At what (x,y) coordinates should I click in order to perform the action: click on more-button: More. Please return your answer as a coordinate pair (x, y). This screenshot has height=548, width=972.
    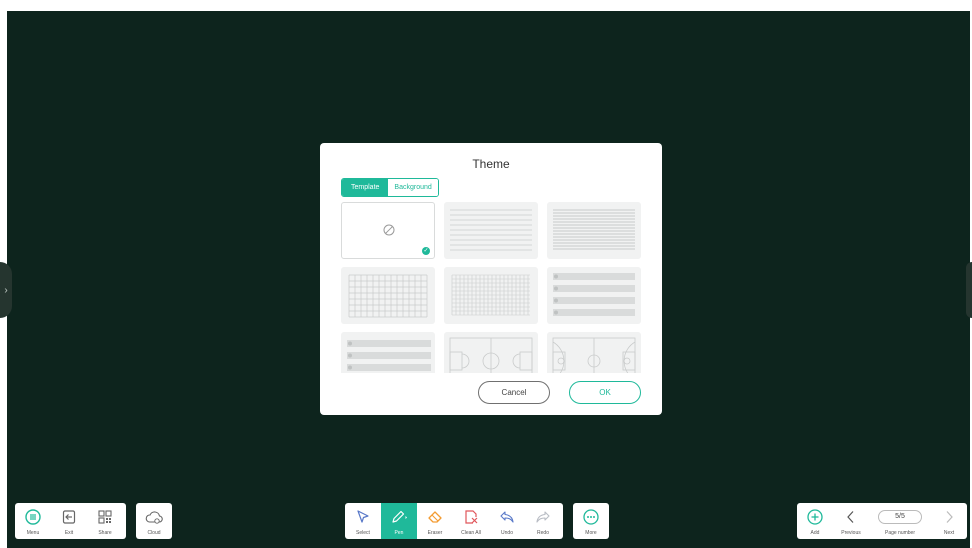
    Looking at the image, I should click on (591, 521).